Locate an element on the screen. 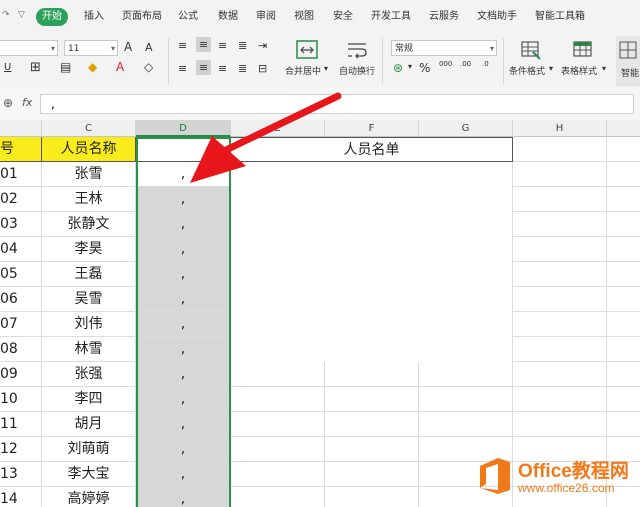 The width and height of the screenshot is (640, 507). column-header-b is located at coordinates (21, 128).